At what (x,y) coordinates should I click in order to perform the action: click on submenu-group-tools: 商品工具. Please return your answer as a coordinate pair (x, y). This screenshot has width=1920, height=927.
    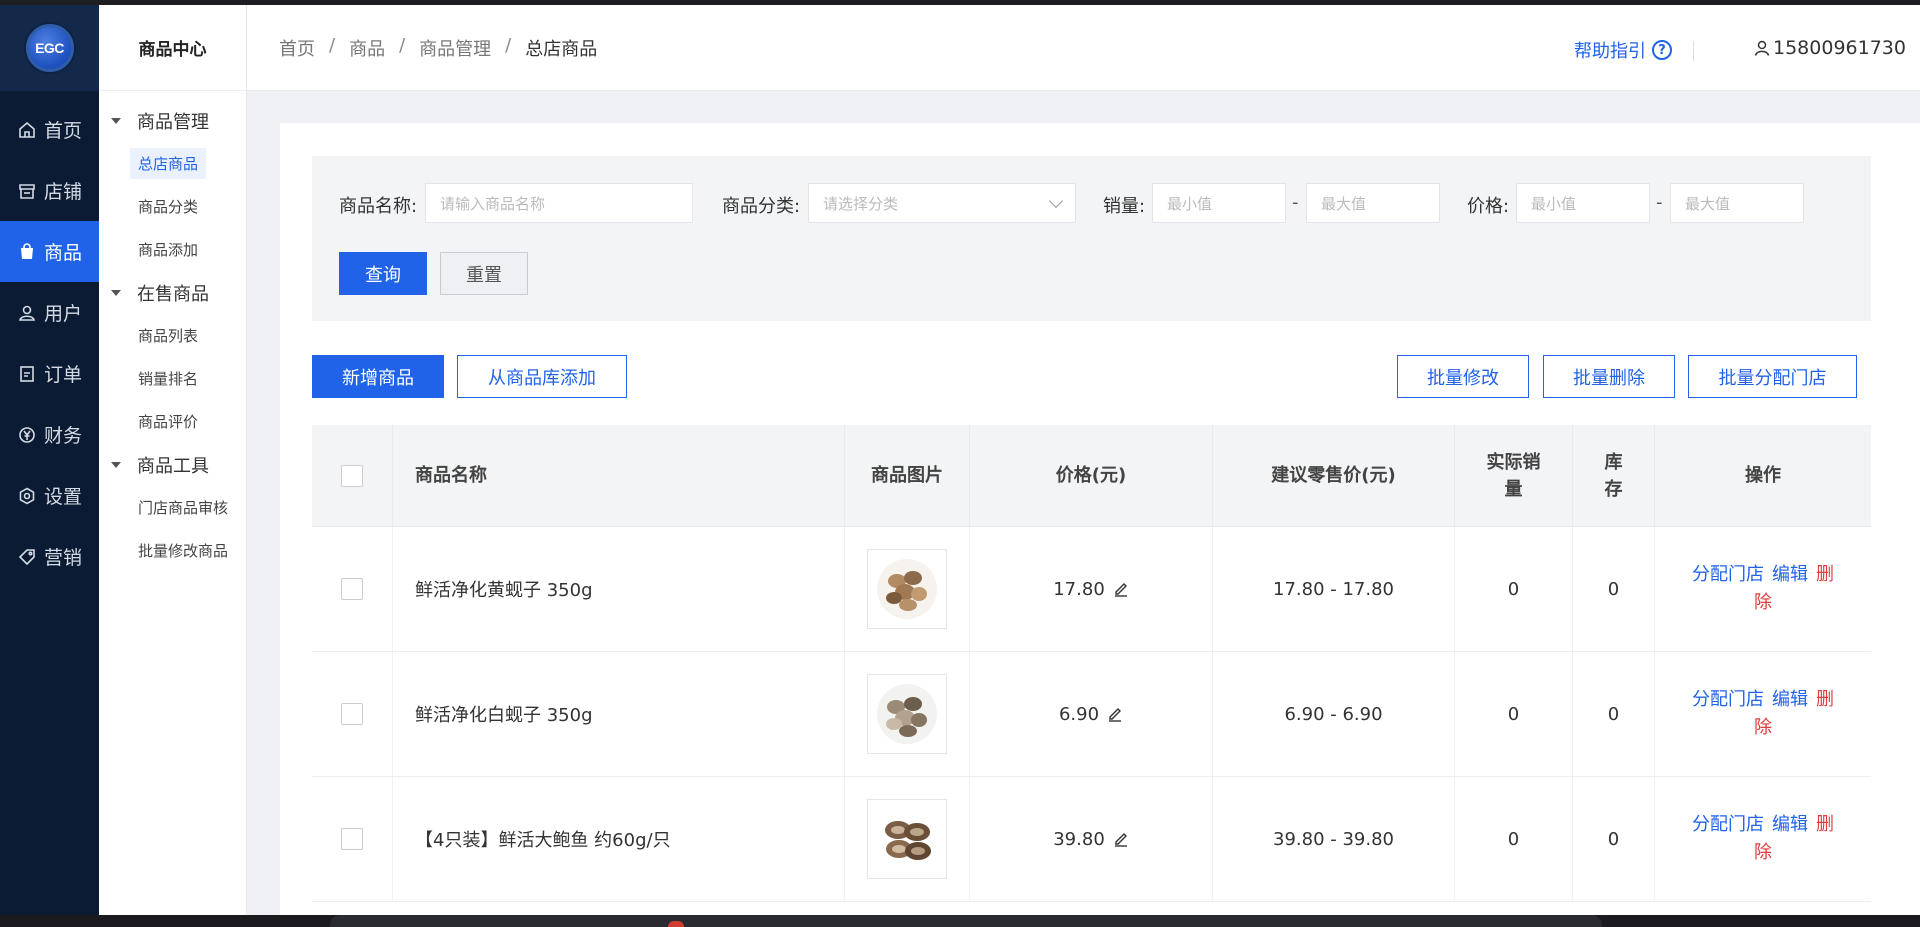
    Looking at the image, I should click on (172, 464).